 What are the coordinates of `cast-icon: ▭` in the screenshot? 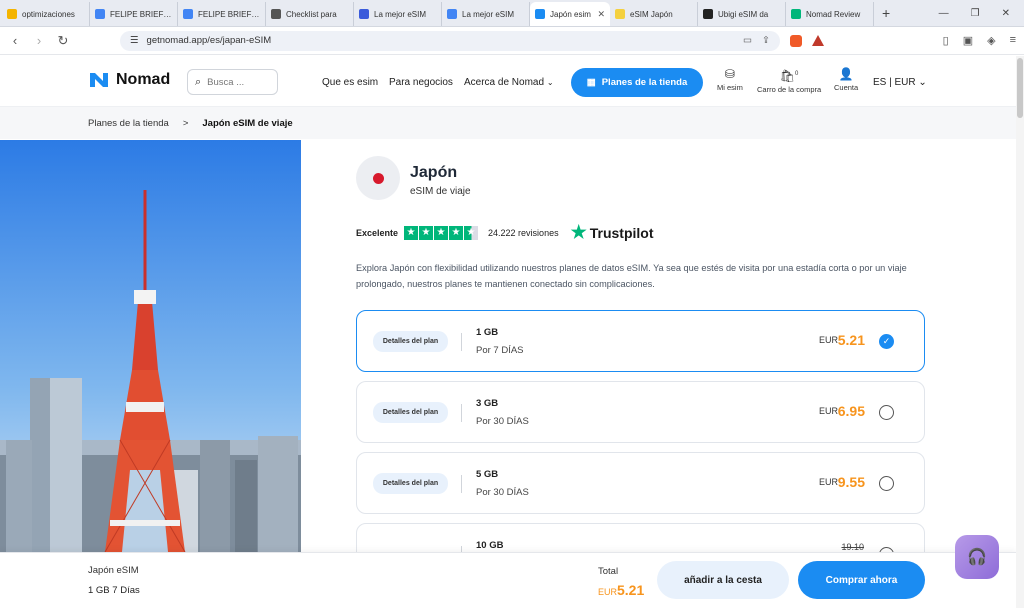 It's located at (747, 40).